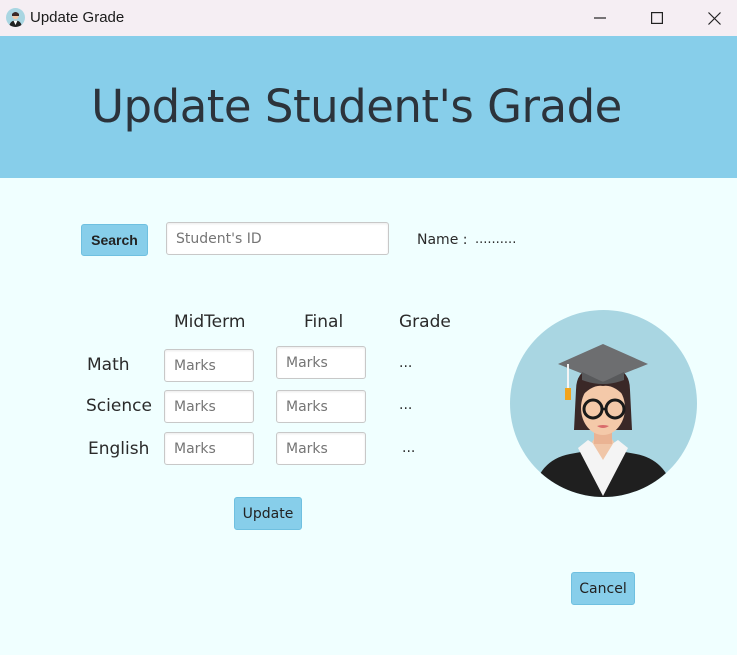  I want to click on english-midterm-input, so click(209, 448).